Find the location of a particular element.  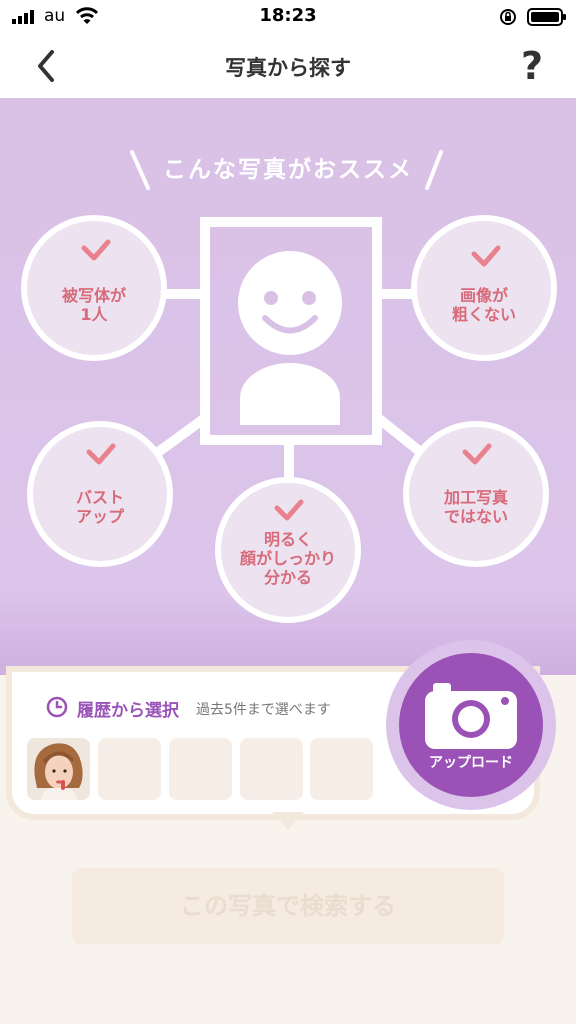

status-bar: au 18:23 is located at coordinates (288, 17).